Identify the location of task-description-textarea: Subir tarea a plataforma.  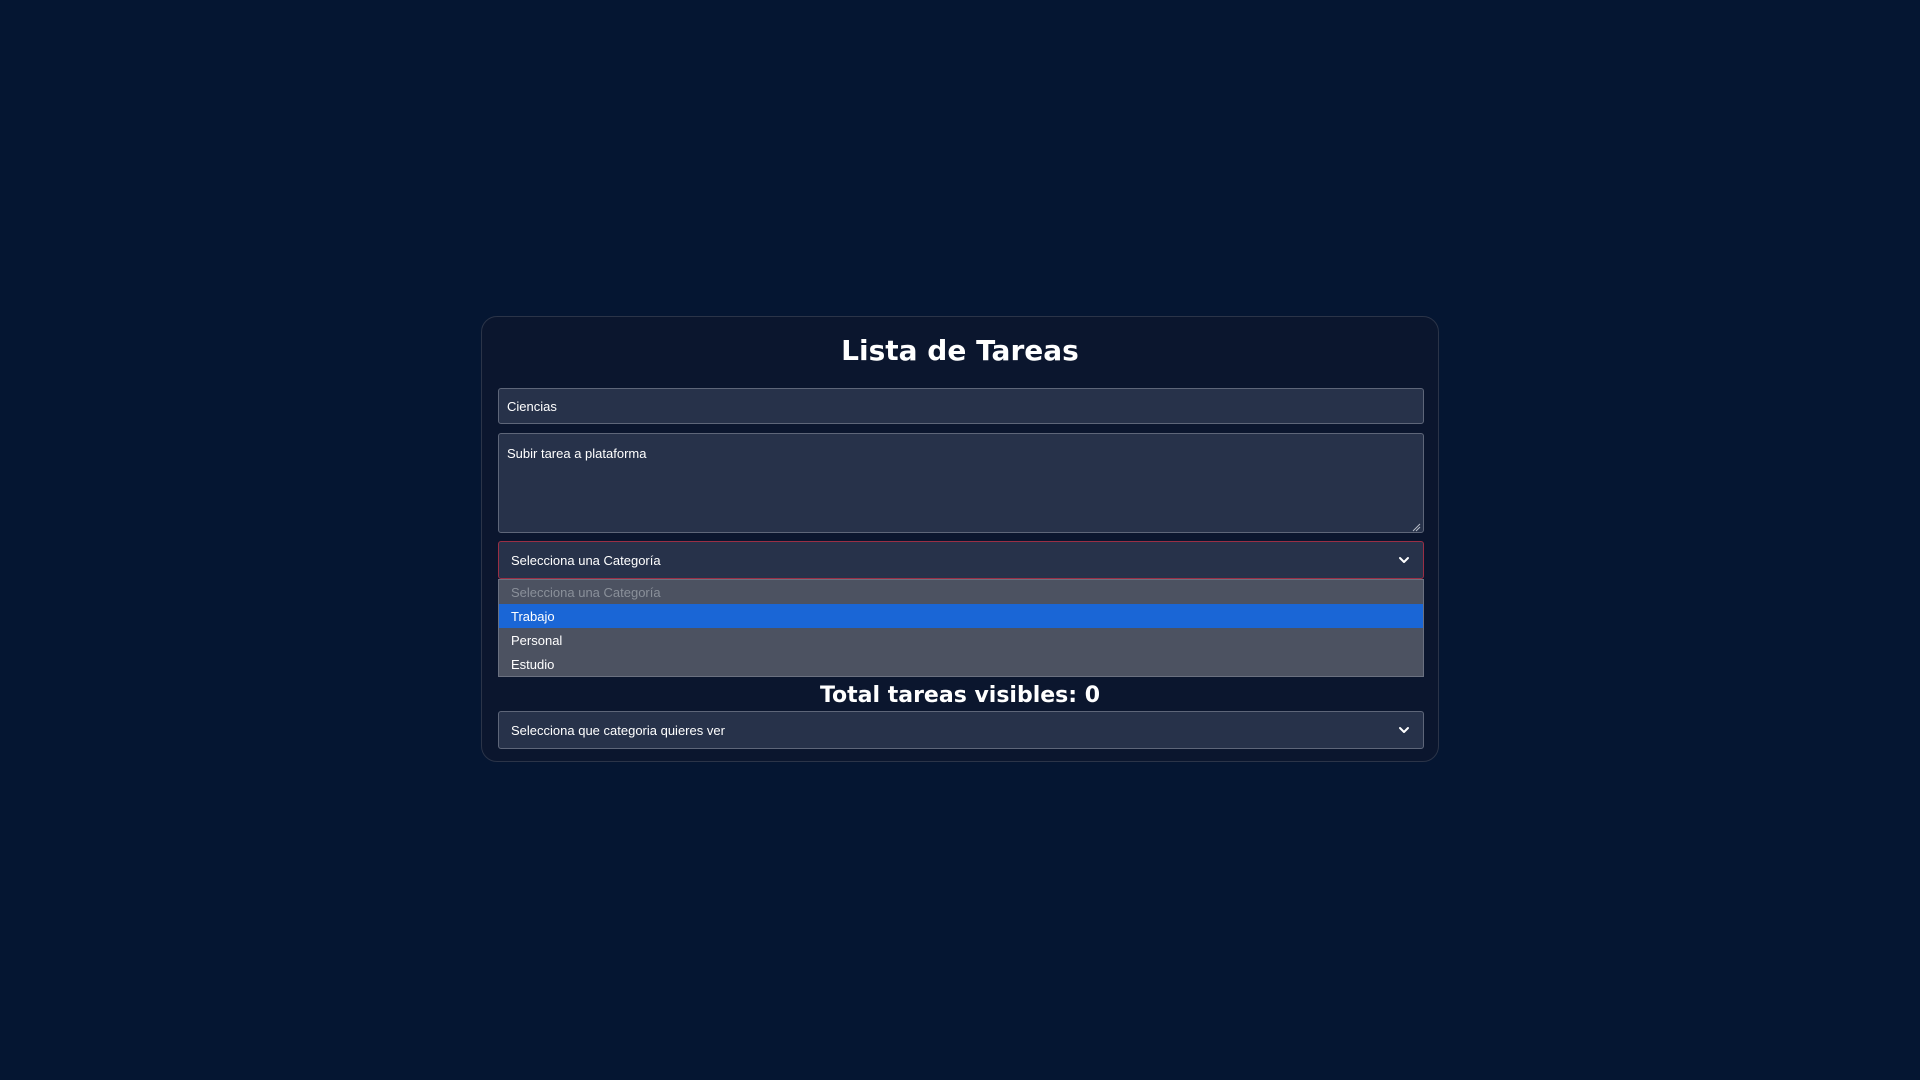
(961, 483).